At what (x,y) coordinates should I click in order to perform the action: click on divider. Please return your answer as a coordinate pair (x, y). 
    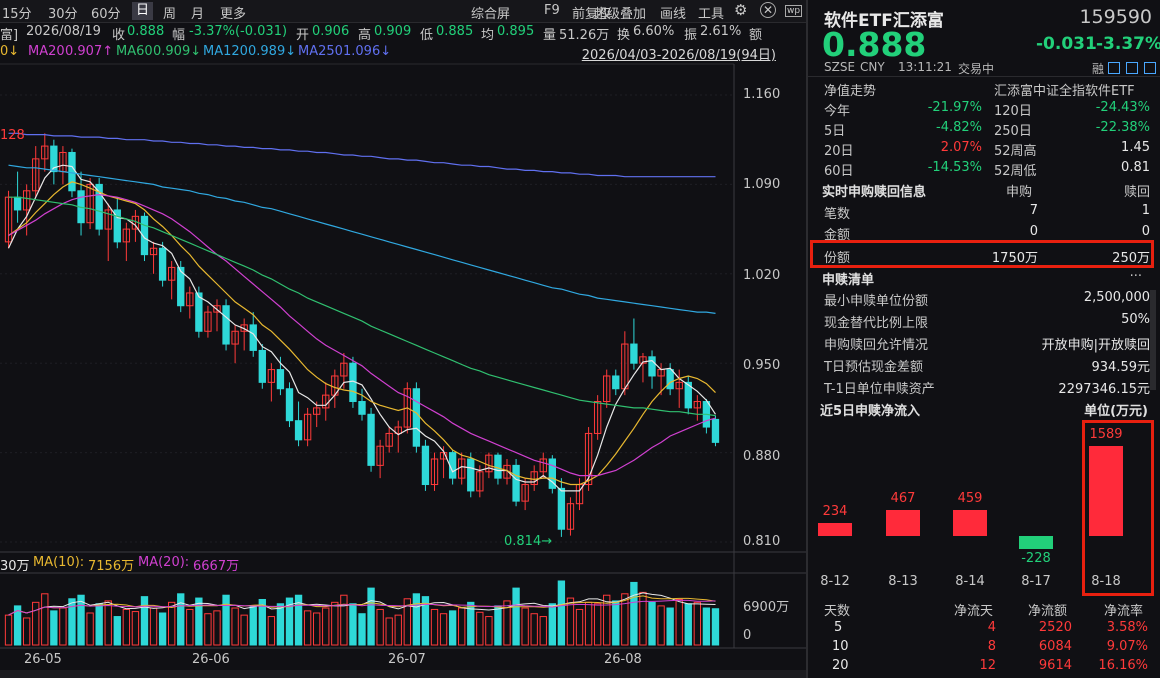
    Looking at the image, I should click on (984, 76).